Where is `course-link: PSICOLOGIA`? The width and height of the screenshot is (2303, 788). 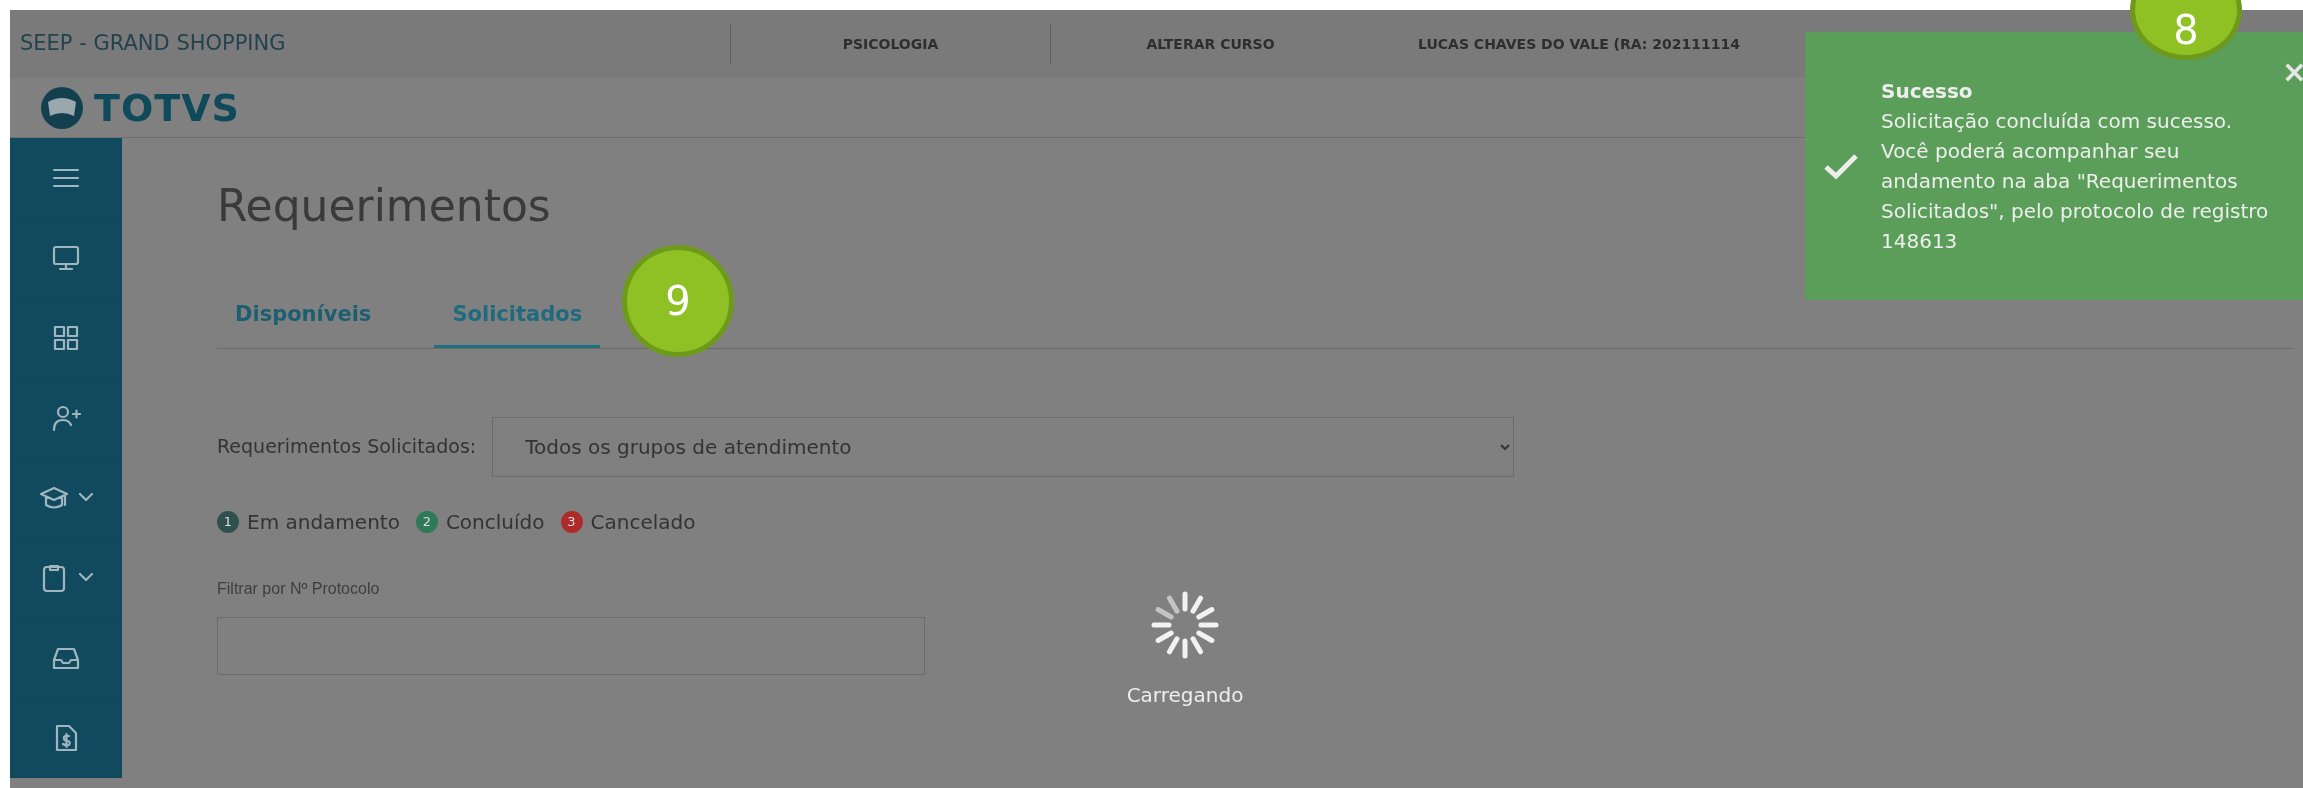 course-link: PSICOLOGIA is located at coordinates (890, 44).